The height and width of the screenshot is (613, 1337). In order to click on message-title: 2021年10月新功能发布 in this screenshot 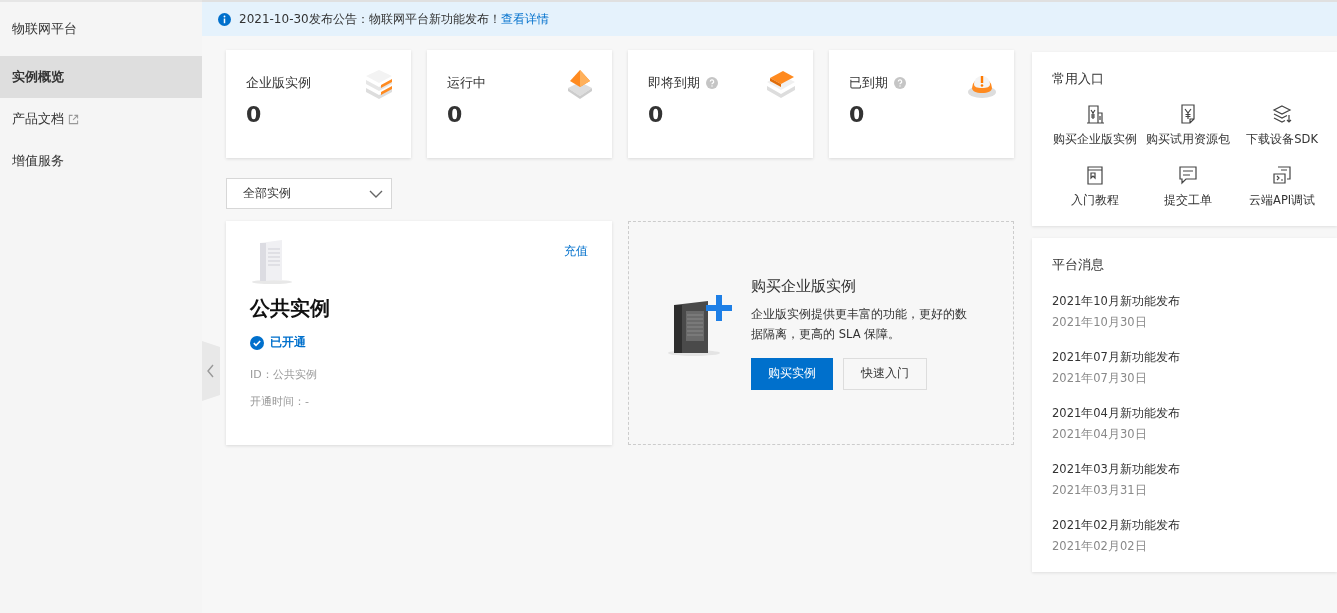, I will do `click(1184, 301)`.